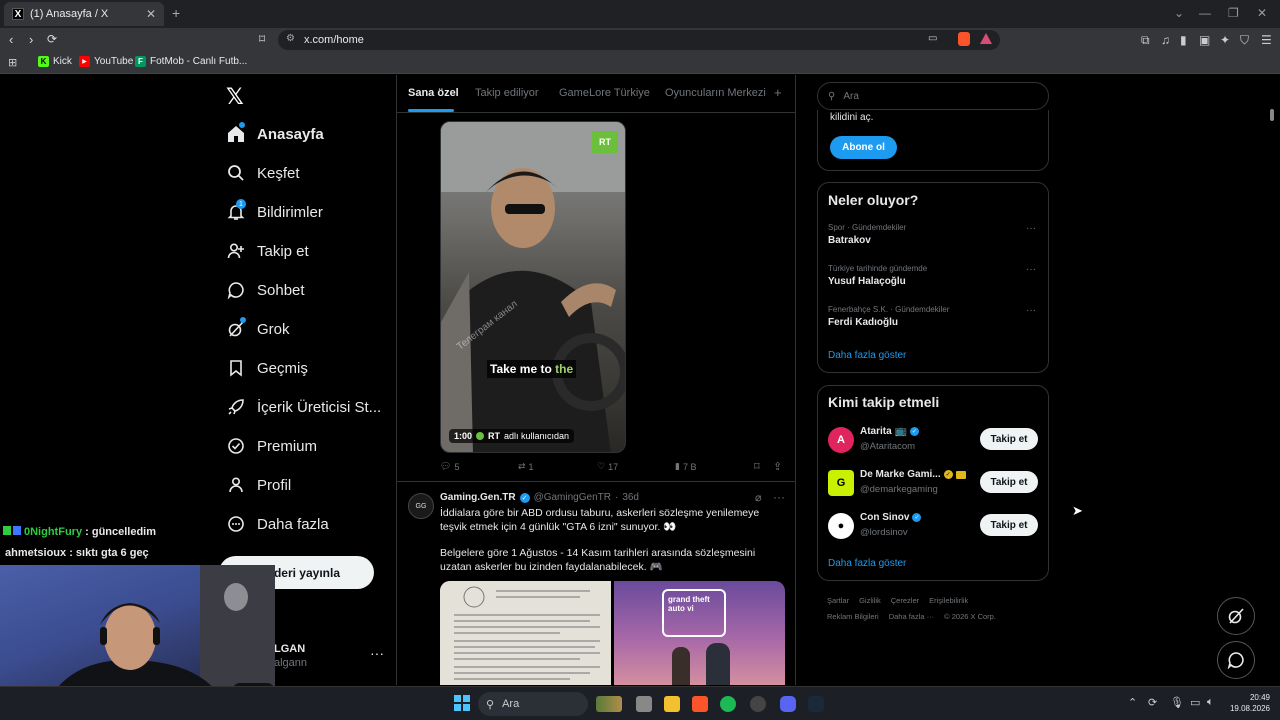  Describe the element at coordinates (870, 600) in the screenshot. I see `footer-link: Gizlilik` at that location.